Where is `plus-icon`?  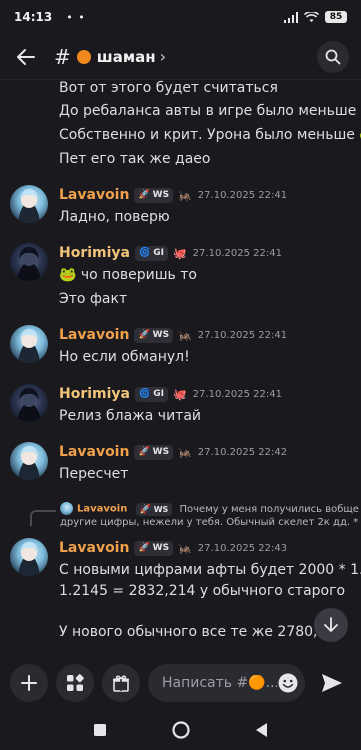 plus-icon is located at coordinates (29, 682).